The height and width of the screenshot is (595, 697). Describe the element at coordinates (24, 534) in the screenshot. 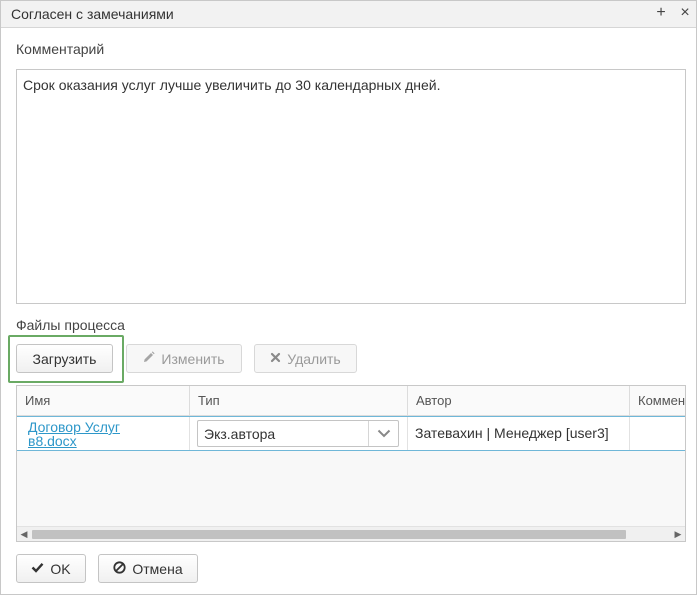

I see `scroll-left-icon: ◀` at that location.